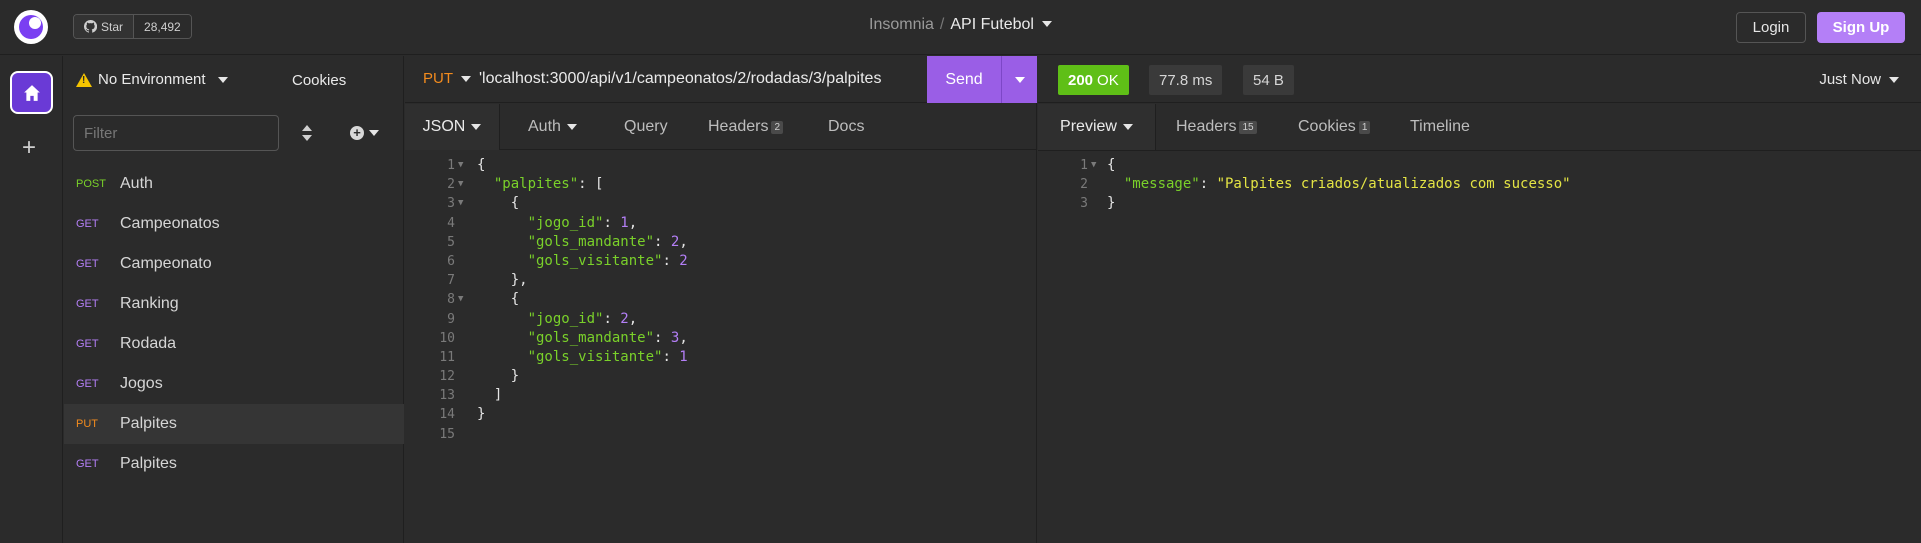 The image size is (1921, 543). I want to click on sort-icon, so click(307, 133).